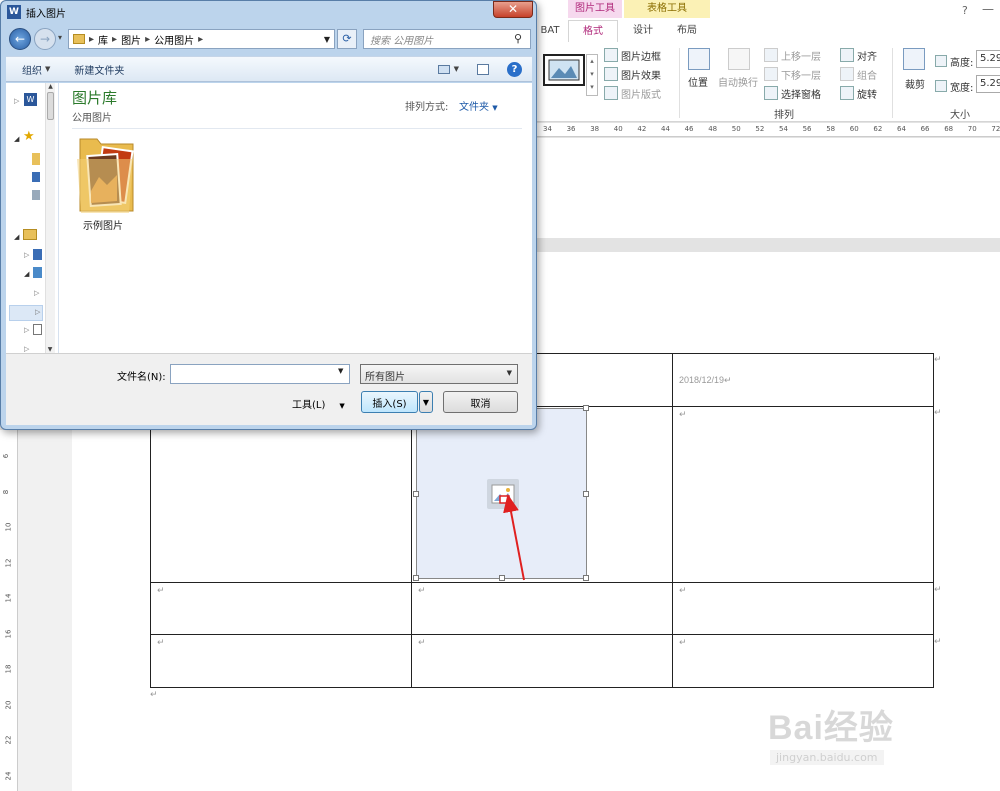 The height and width of the screenshot is (791, 1000). I want to click on search-input: 搜索 公用图片, so click(447, 39).